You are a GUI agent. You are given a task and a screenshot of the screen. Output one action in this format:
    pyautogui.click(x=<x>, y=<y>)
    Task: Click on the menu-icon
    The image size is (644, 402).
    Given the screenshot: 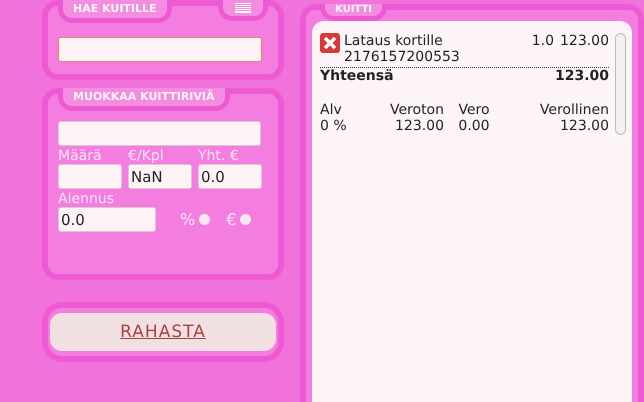 What is the action you would take?
    pyautogui.click(x=243, y=8)
    